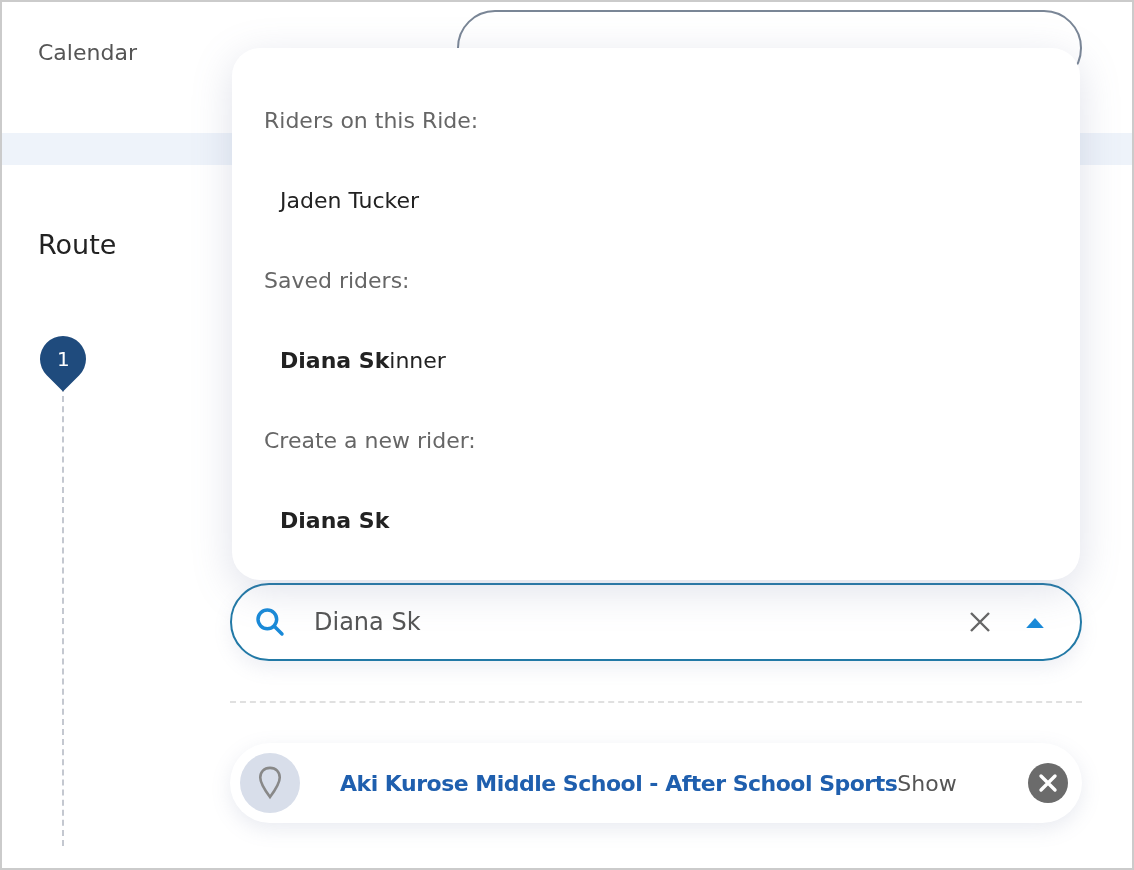 The width and height of the screenshot is (1134, 870). What do you see at coordinates (619, 783) in the screenshot?
I see `stop-link: Aki Kurose Middle School - After School Sports` at bounding box center [619, 783].